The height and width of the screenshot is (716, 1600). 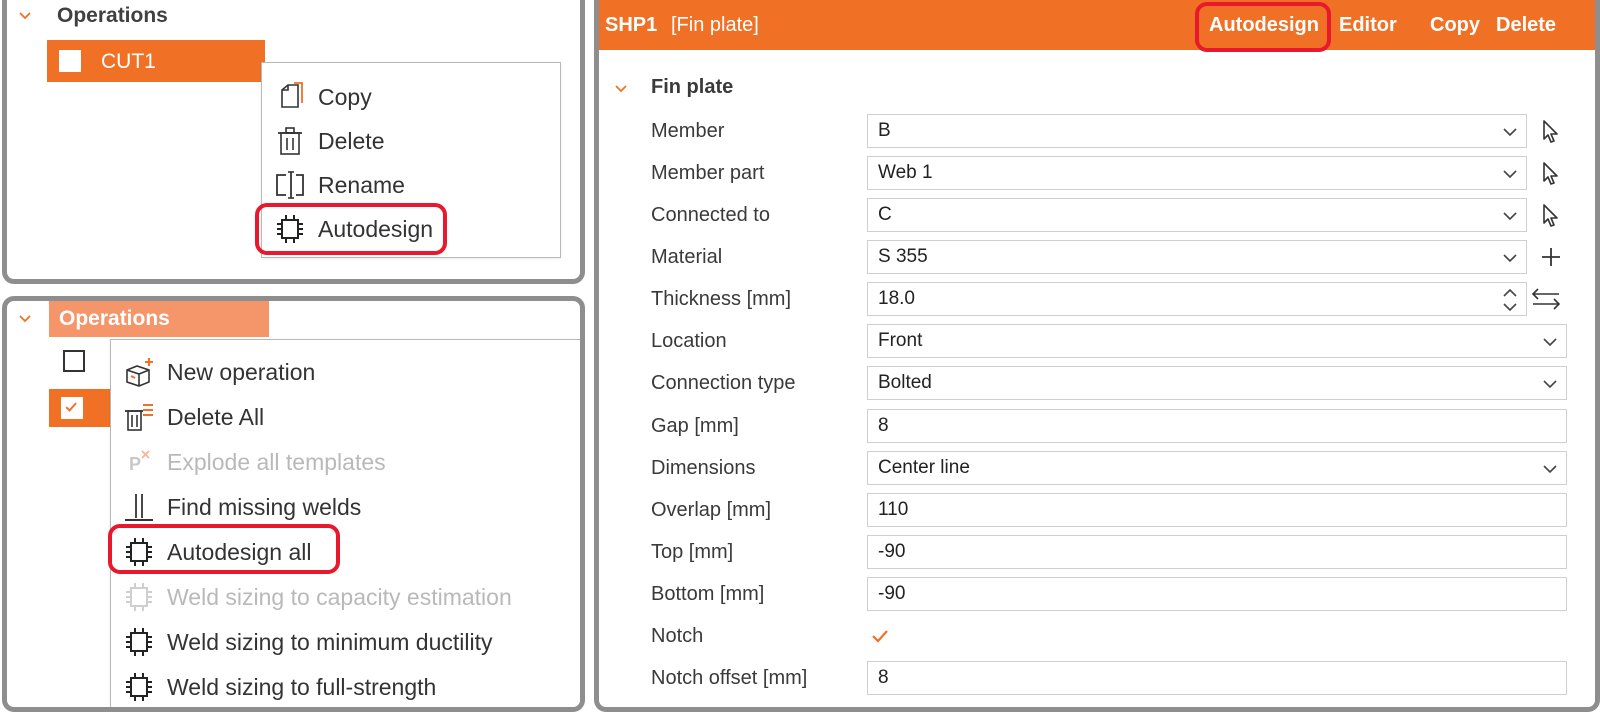 What do you see at coordinates (711, 510) in the screenshot?
I see `prop-label-overlap: Overlap [mm]` at bounding box center [711, 510].